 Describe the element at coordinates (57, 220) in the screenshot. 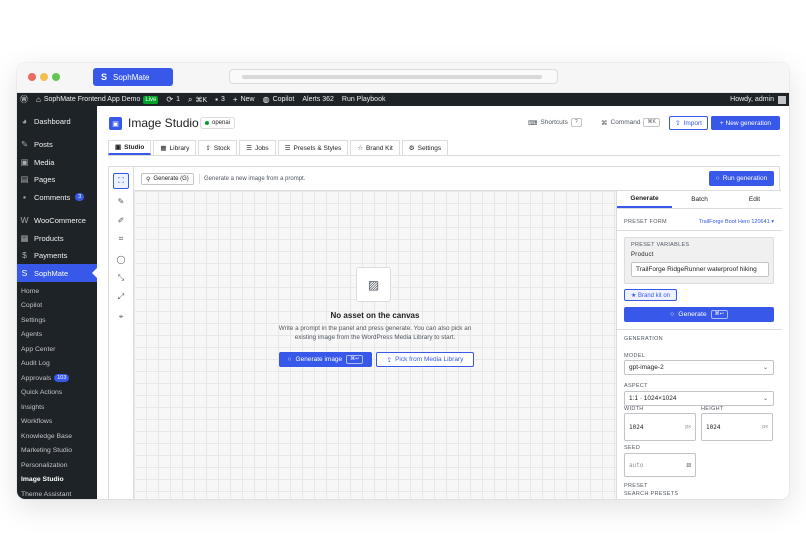

I see `sidebar-item-woocommerce: W WooCommerce` at that location.